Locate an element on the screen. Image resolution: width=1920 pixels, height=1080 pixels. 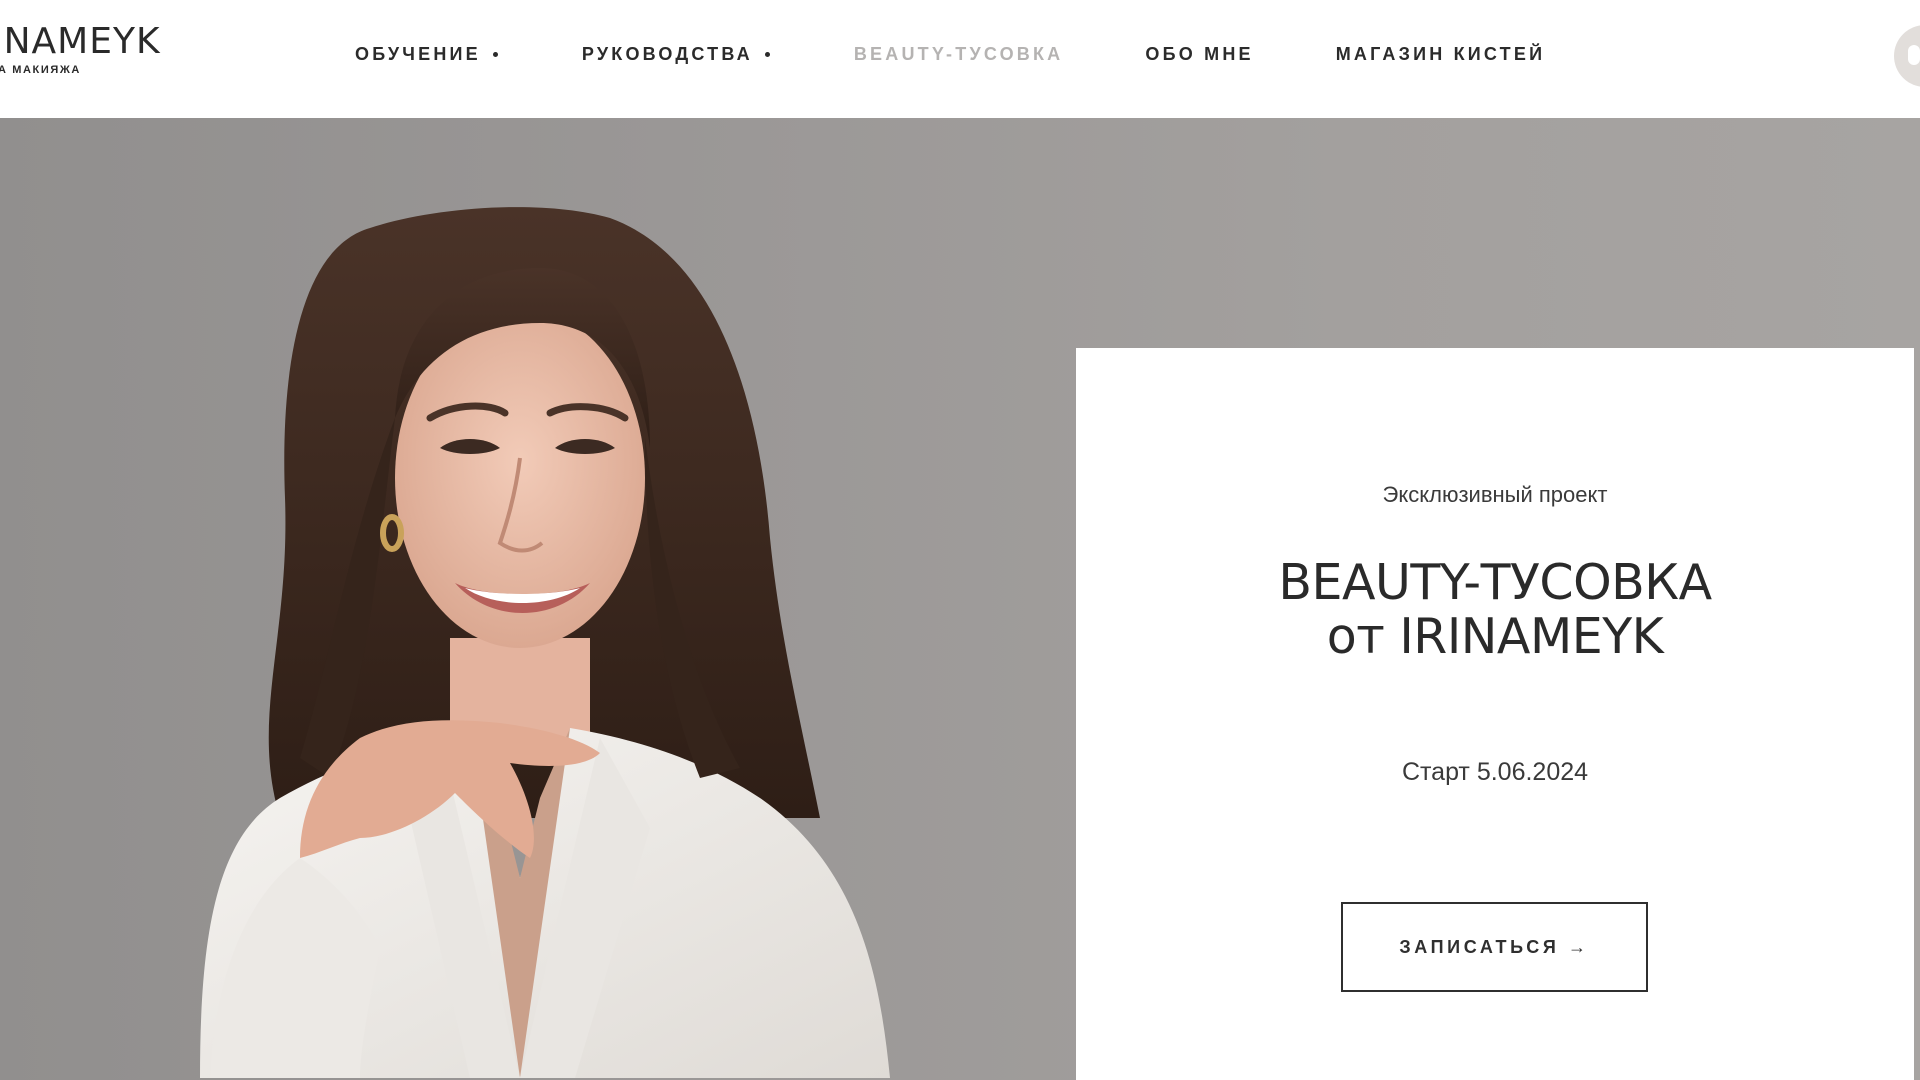
card-title-line1: BEAUTY-ТУСОВКА is located at coordinates (1495, 582).